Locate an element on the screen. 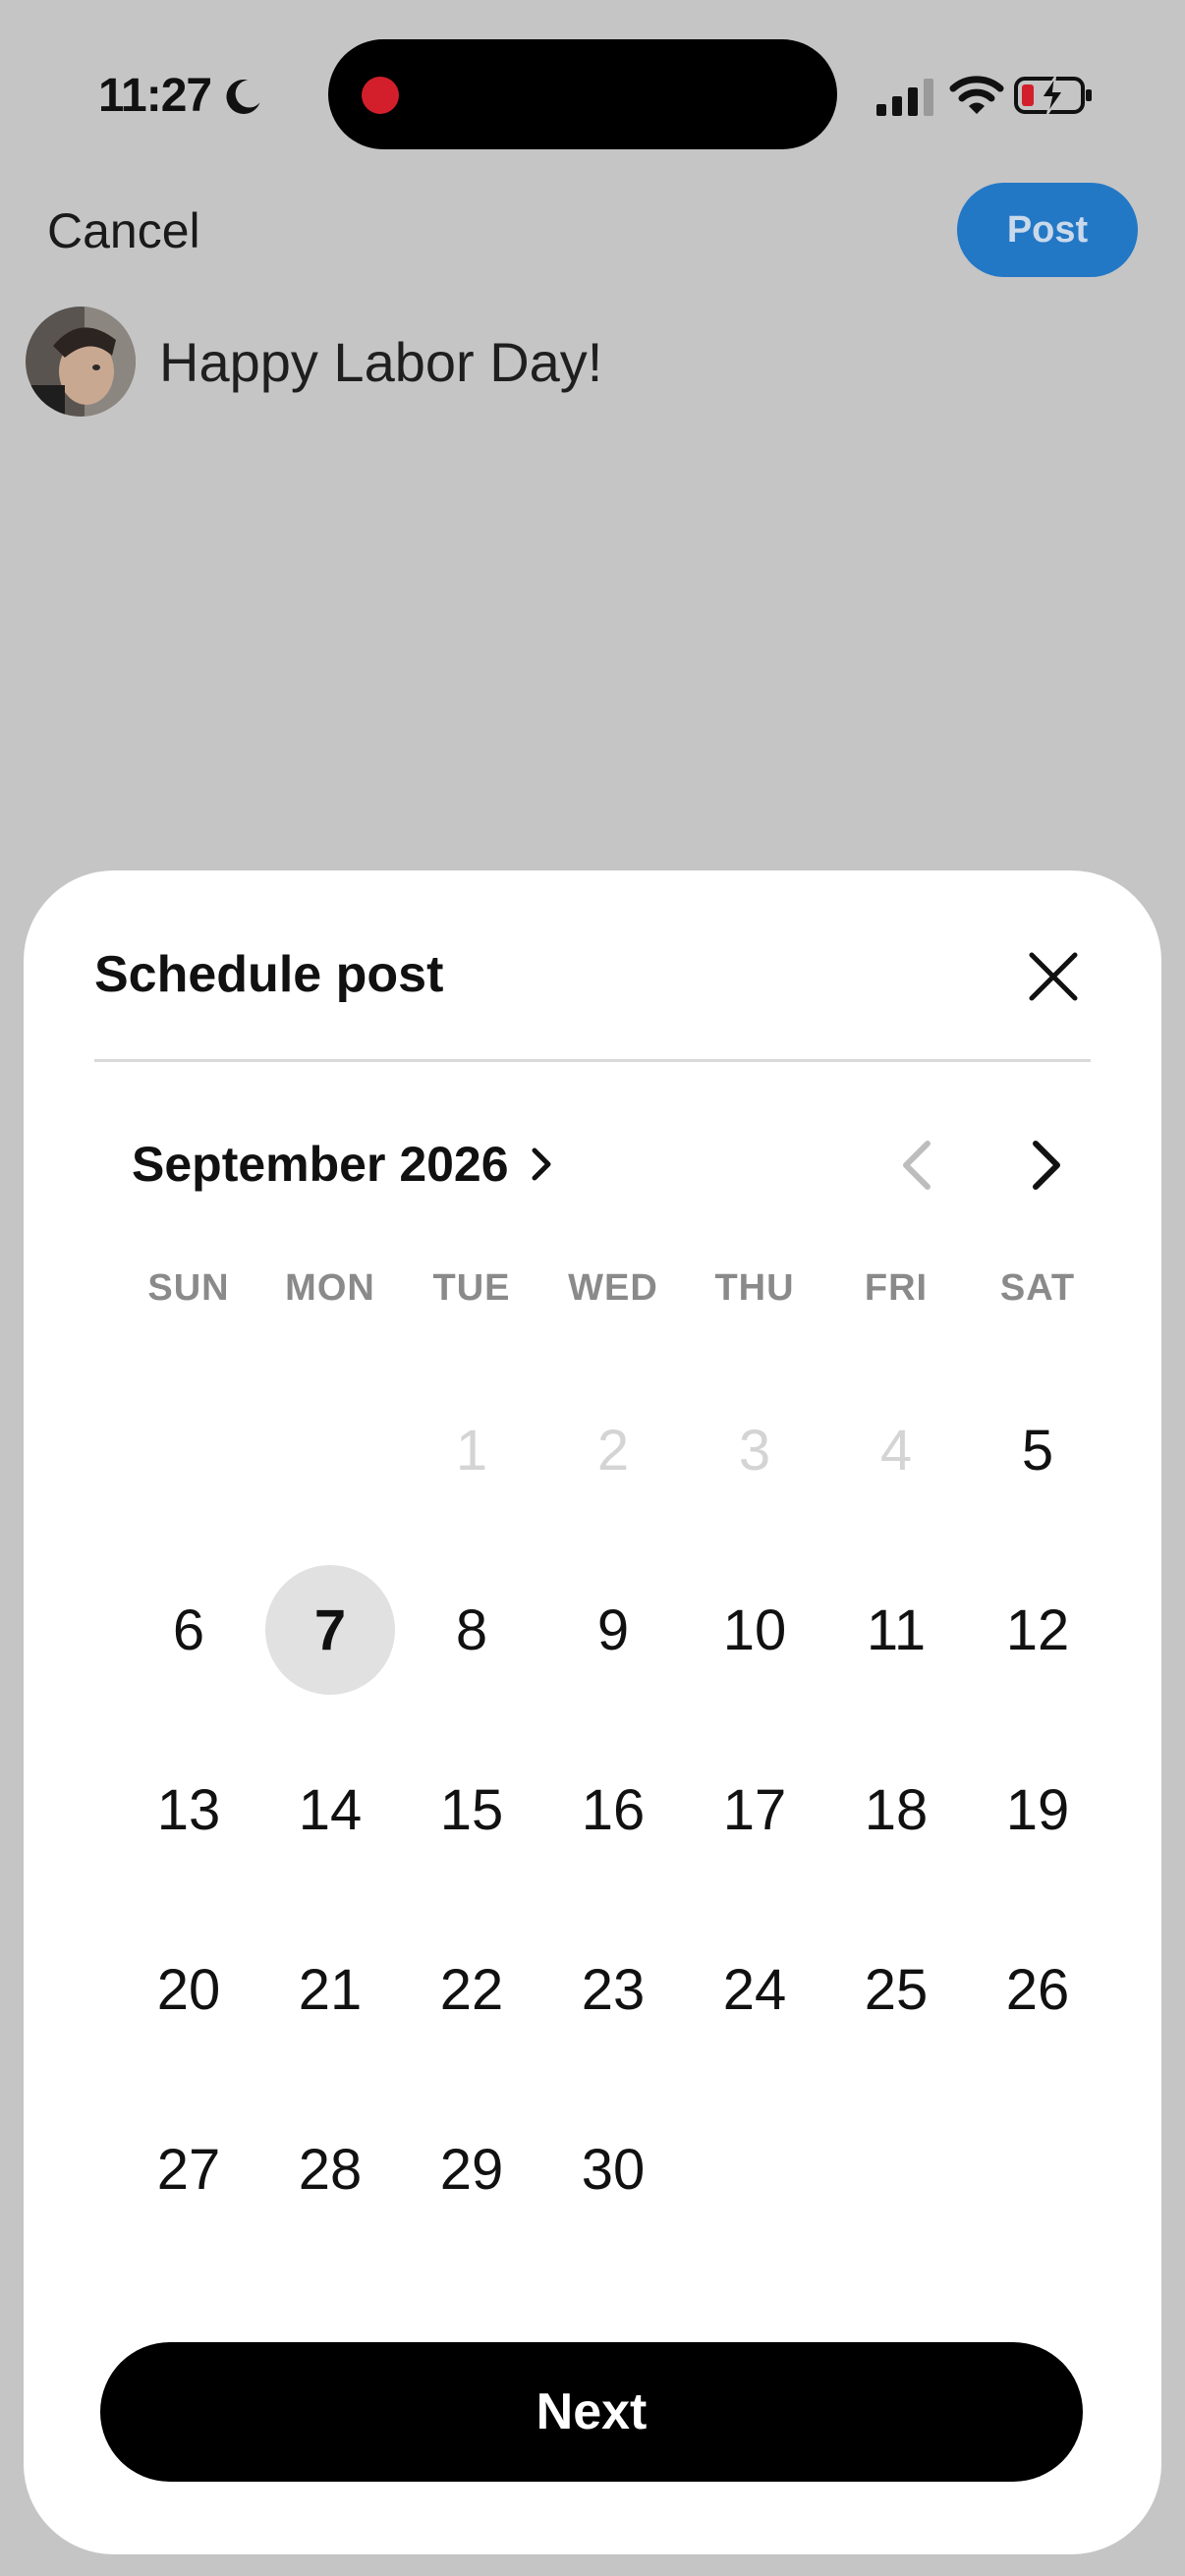 The width and height of the screenshot is (1185, 2576). close-icon is located at coordinates (1053, 976).